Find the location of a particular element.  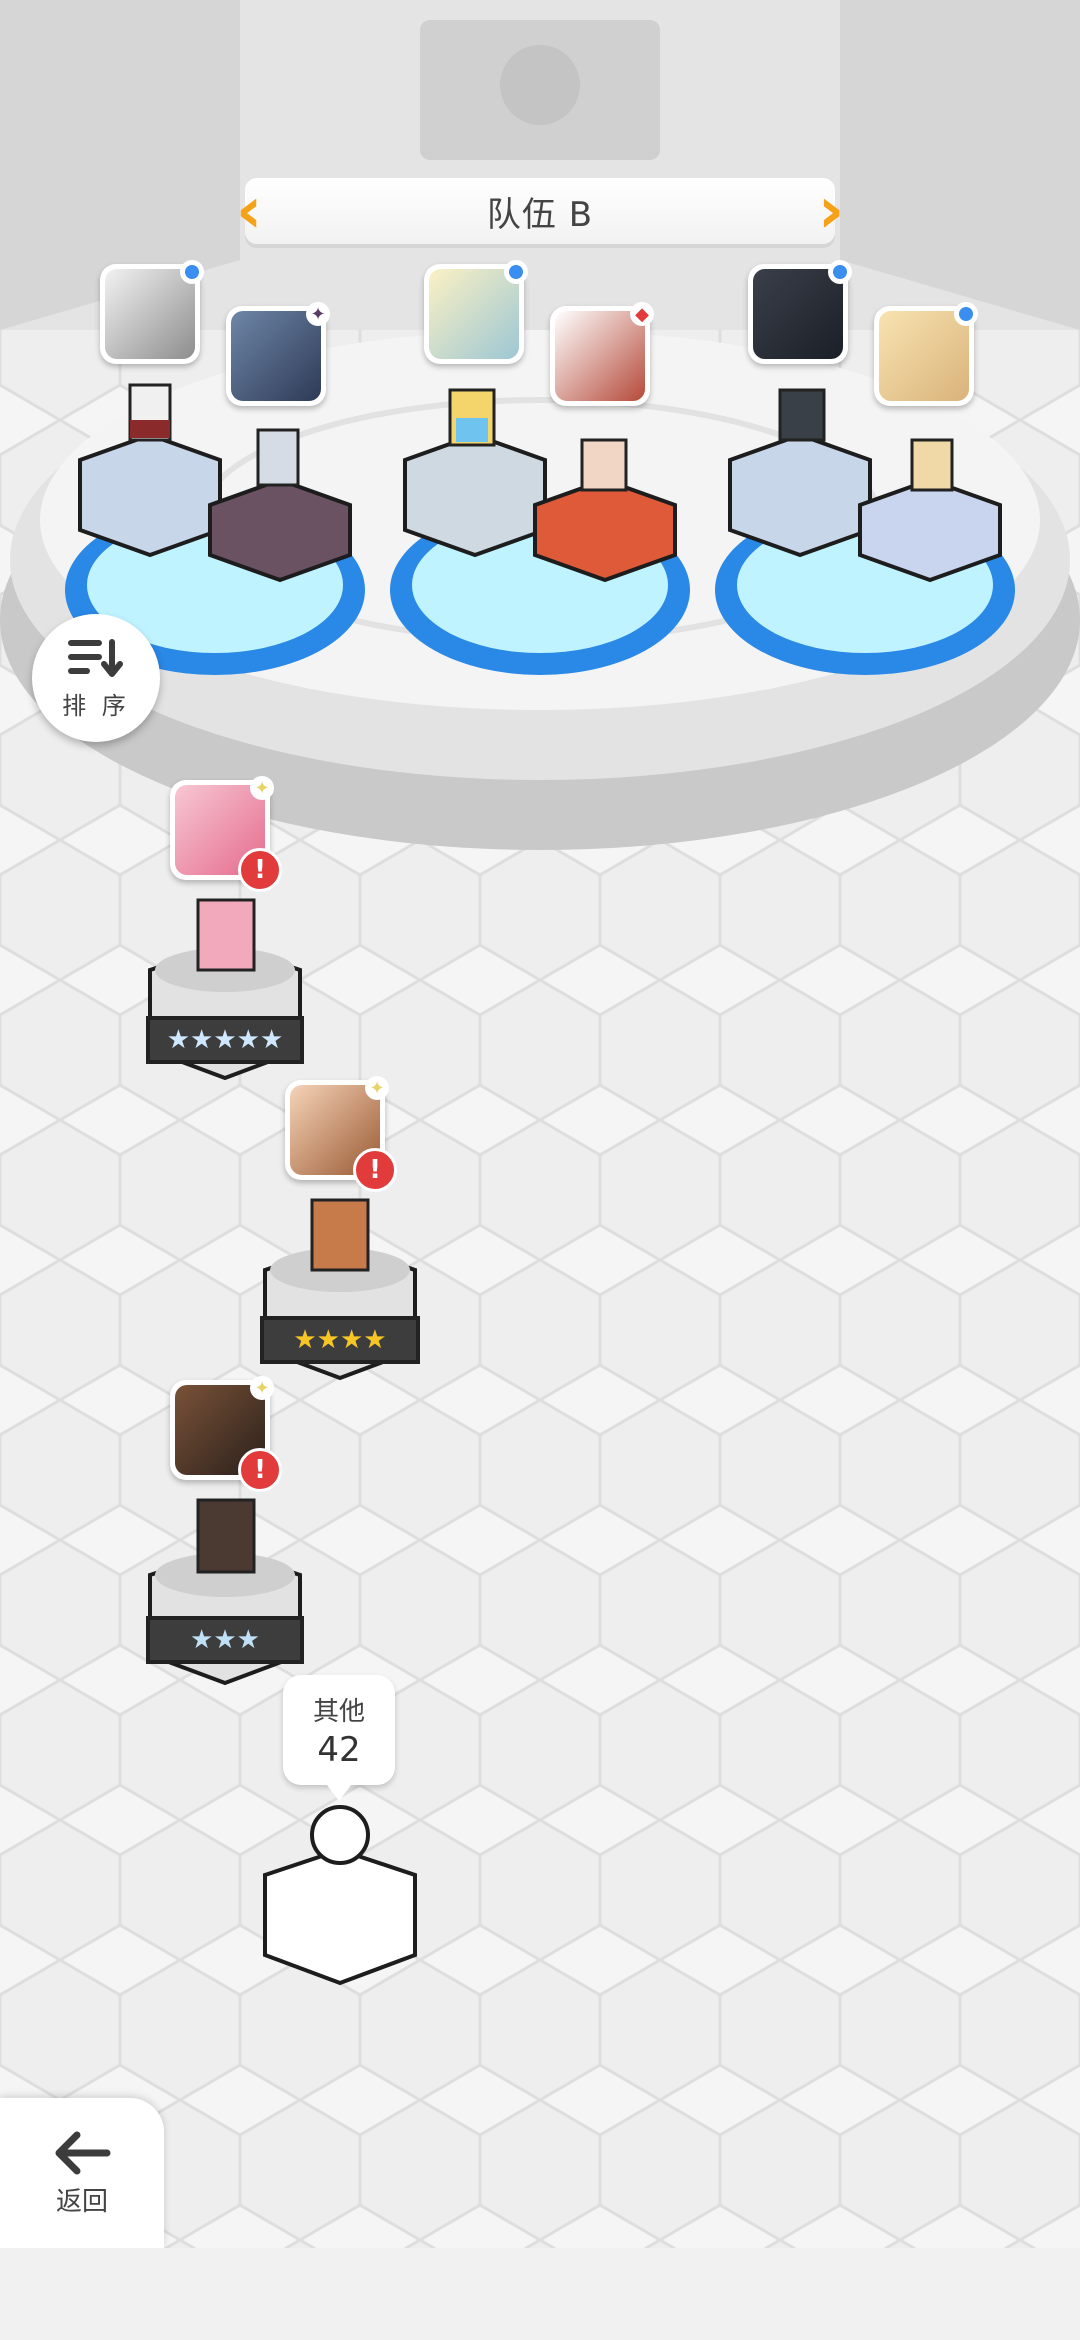

roster-portrait-dark-hair: ✦ ! is located at coordinates (226, 1434).